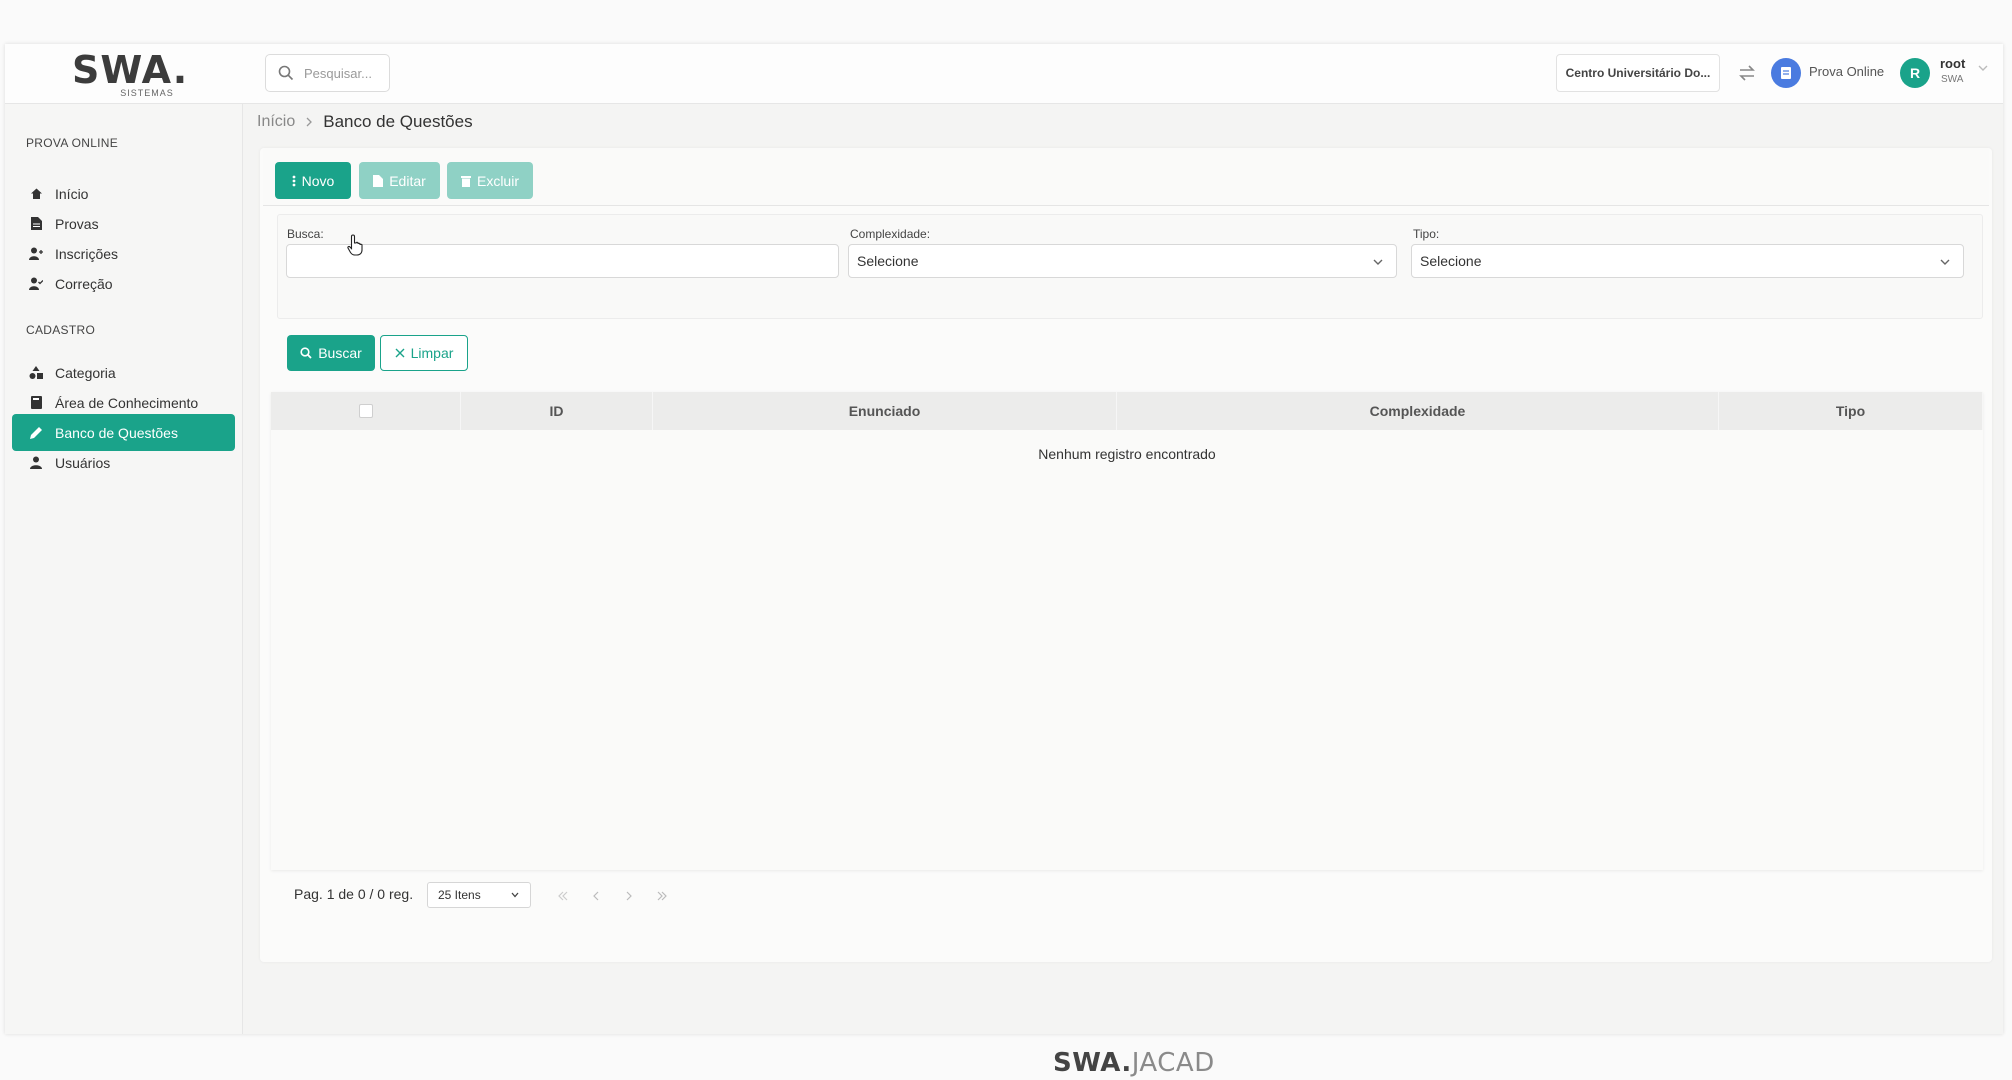  Describe the element at coordinates (596, 896) in the screenshot. I see `prev-page-icon` at that location.